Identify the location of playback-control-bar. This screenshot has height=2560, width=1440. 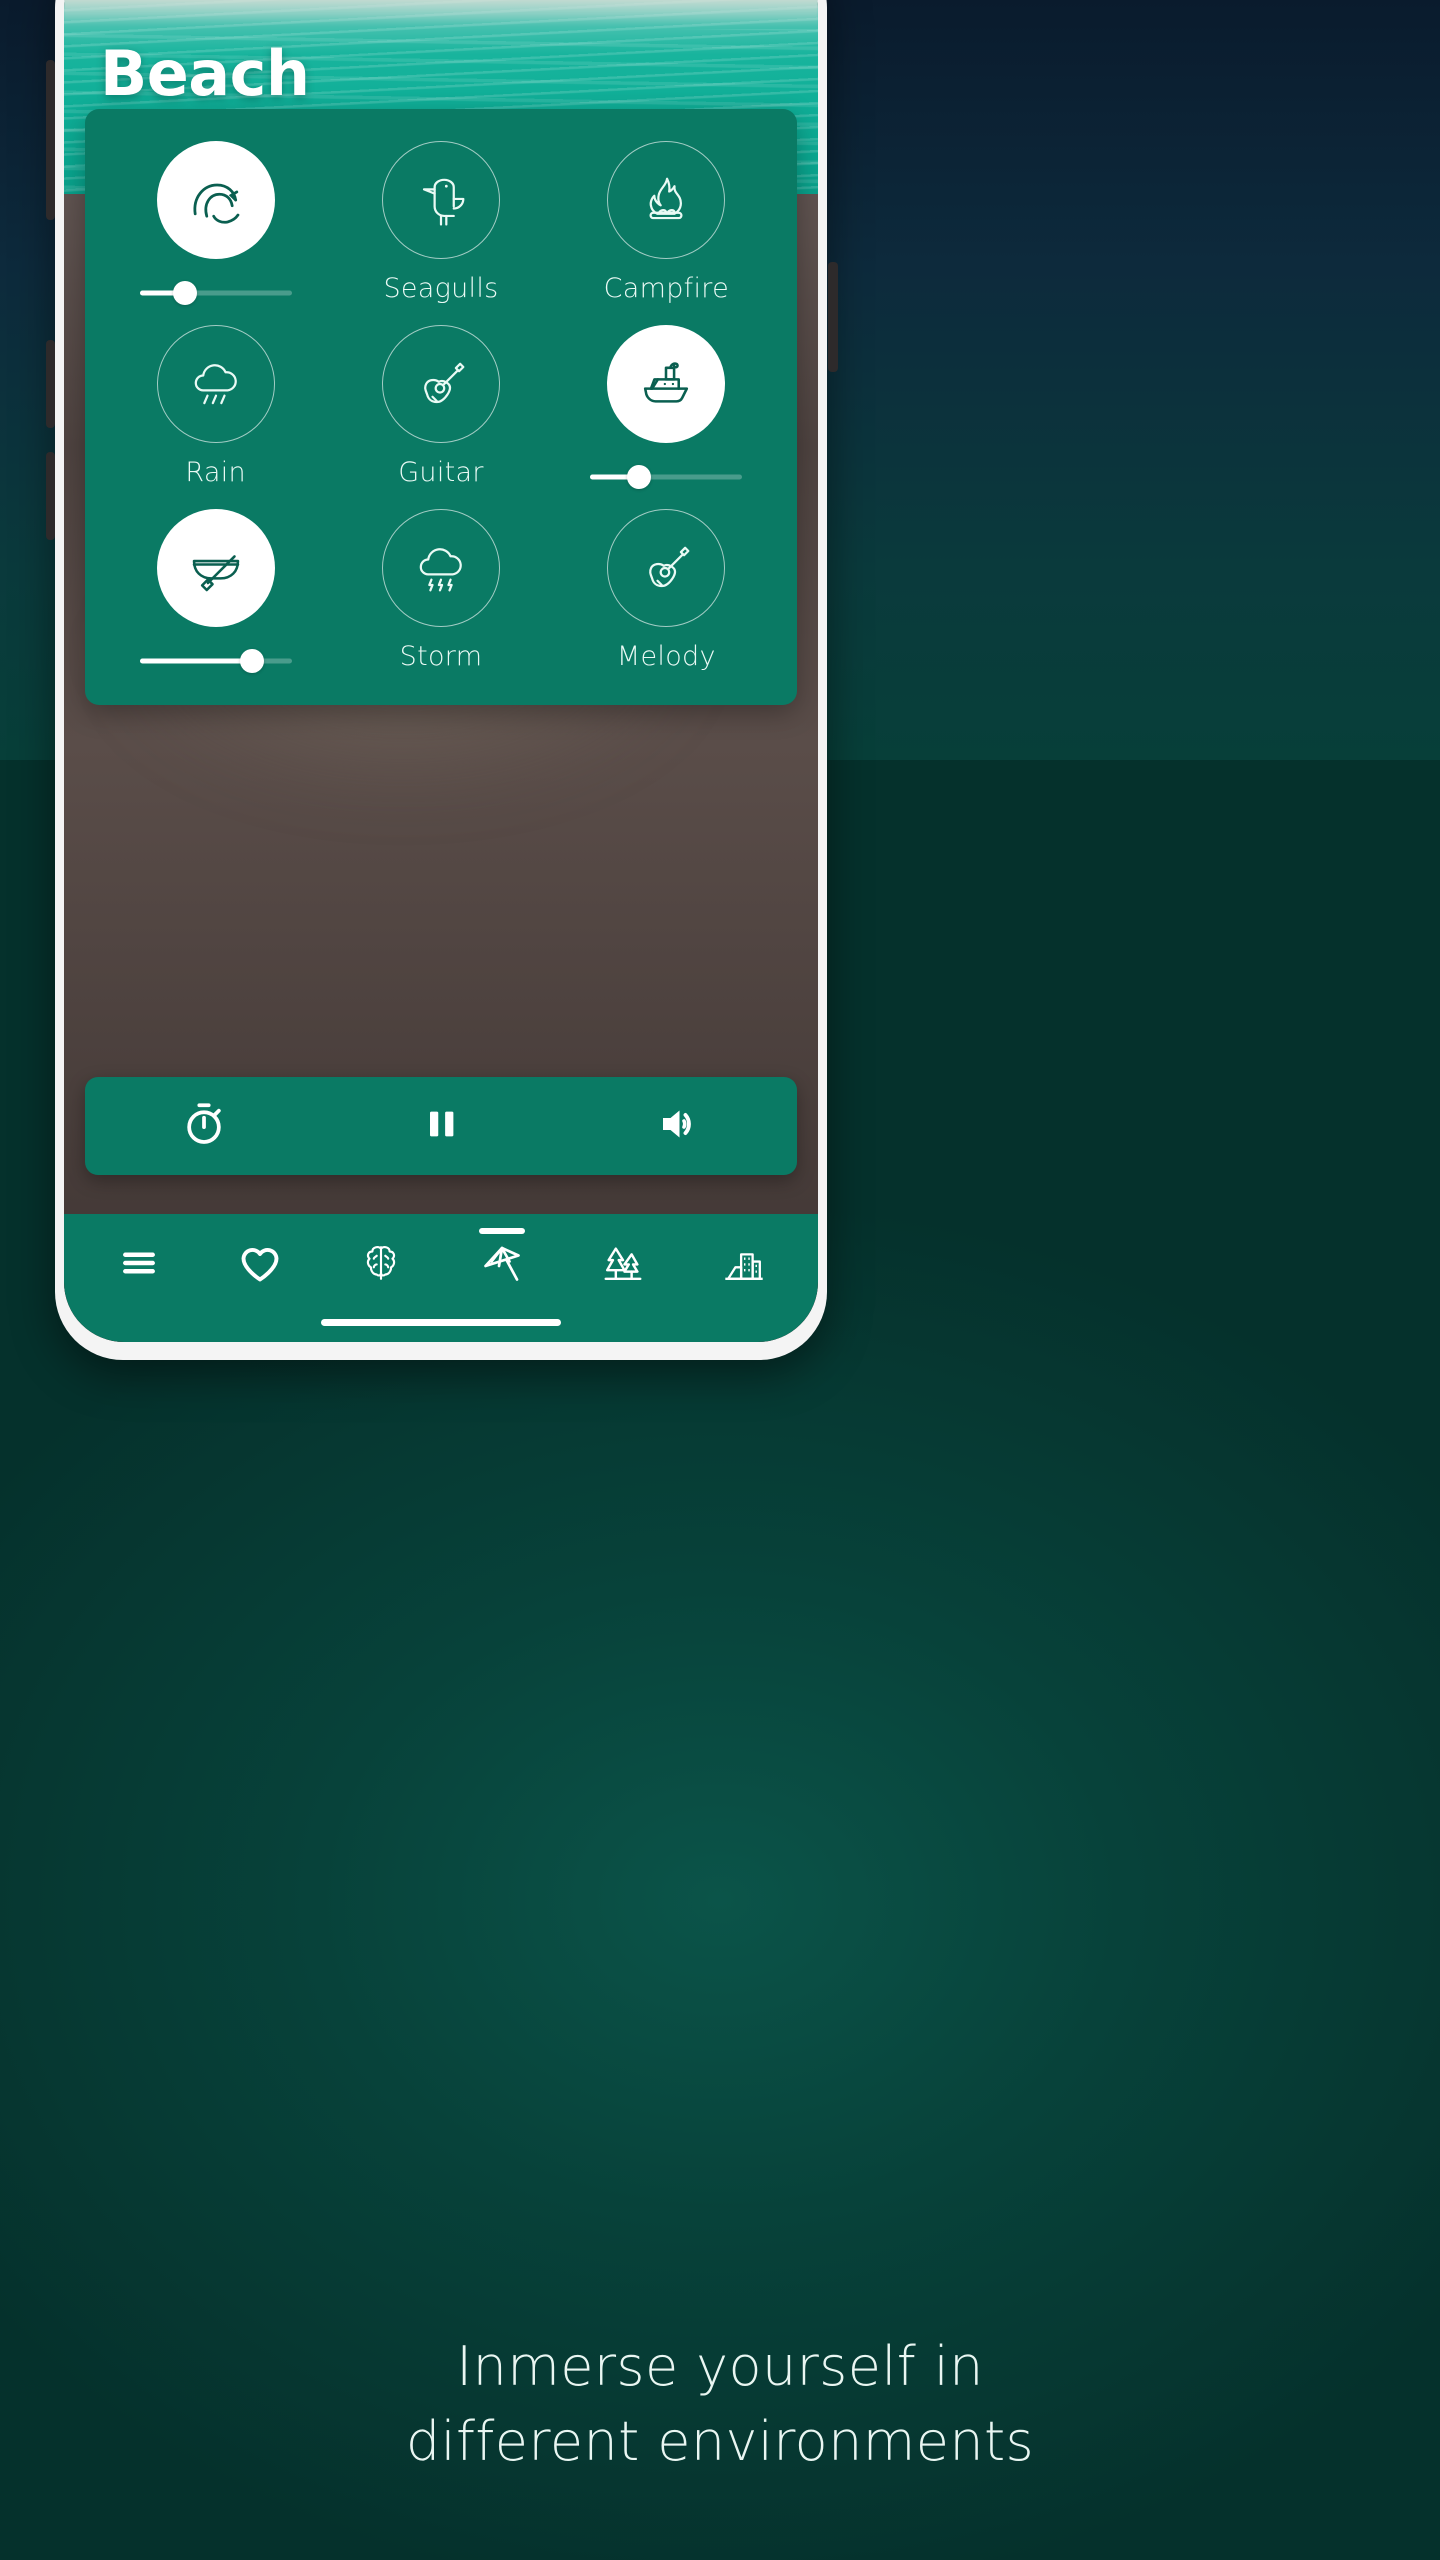
(441, 1126).